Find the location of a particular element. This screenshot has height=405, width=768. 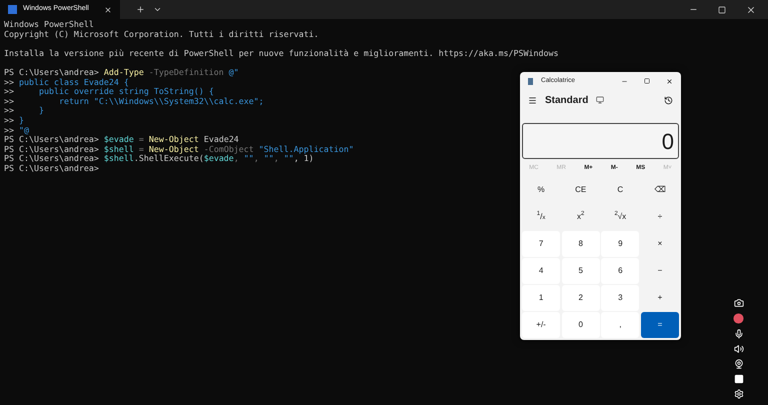

microphone-icon is located at coordinates (739, 334).